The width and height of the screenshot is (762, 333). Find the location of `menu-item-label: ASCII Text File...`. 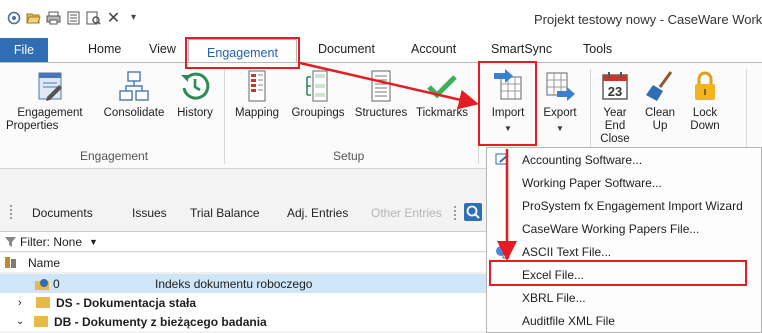

menu-item-label: ASCII Text File... is located at coordinates (567, 251).